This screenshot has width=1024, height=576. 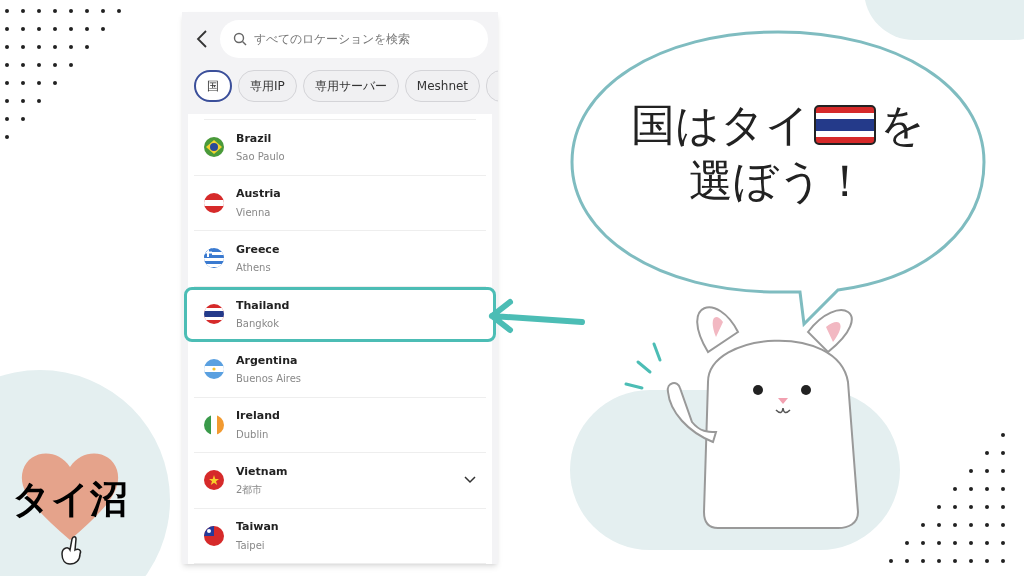 What do you see at coordinates (902, 125) in the screenshot?
I see `bubble-text: を` at bounding box center [902, 125].